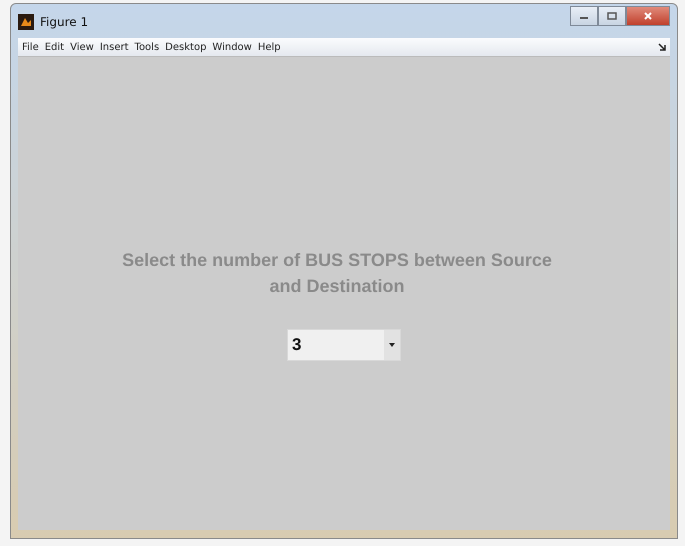 This screenshot has width=685, height=546. Describe the element at coordinates (584, 16) in the screenshot. I see `minimize-button` at that location.